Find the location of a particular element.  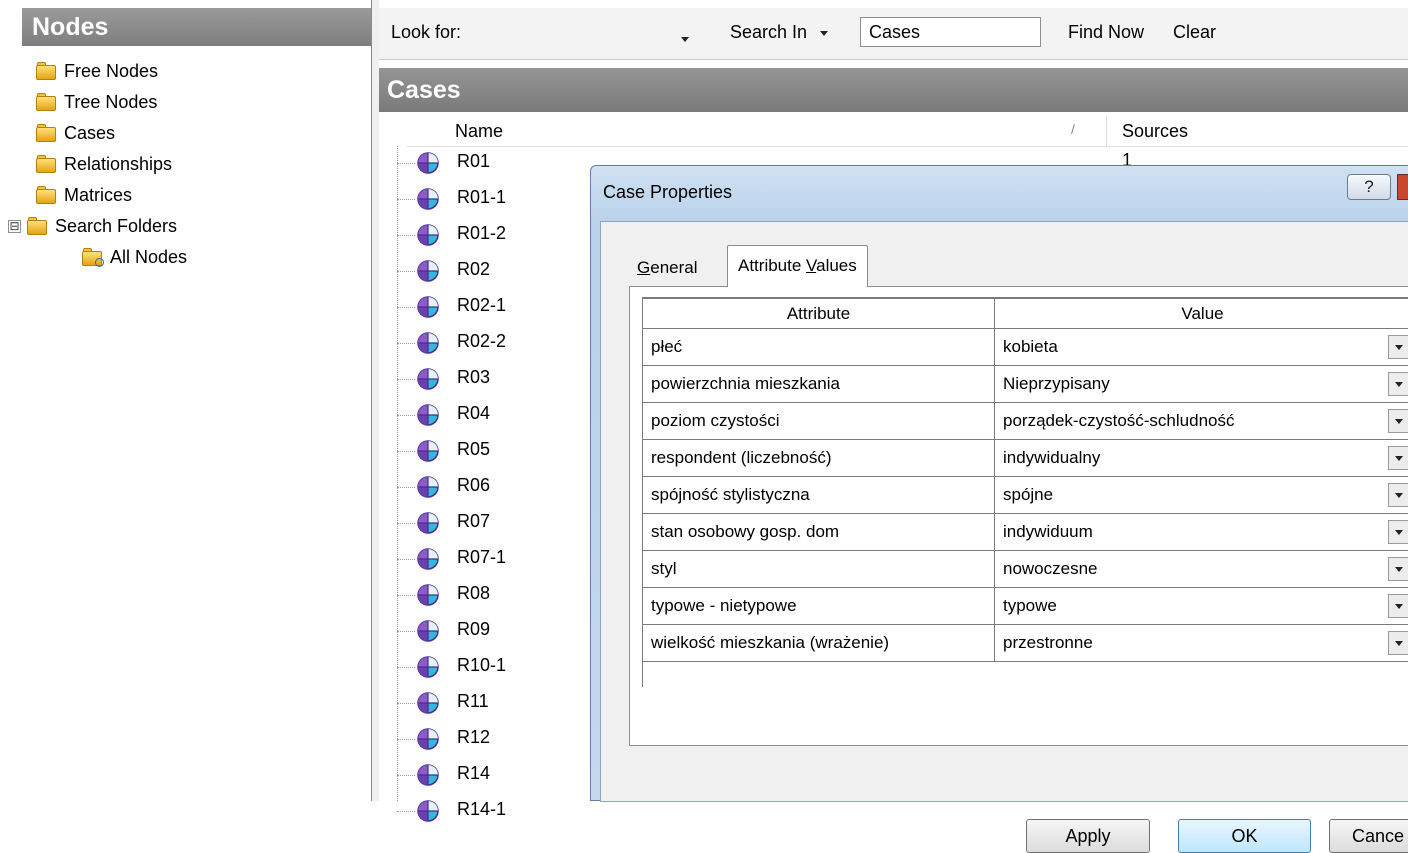

search-in-button: Search In is located at coordinates (779, 32).